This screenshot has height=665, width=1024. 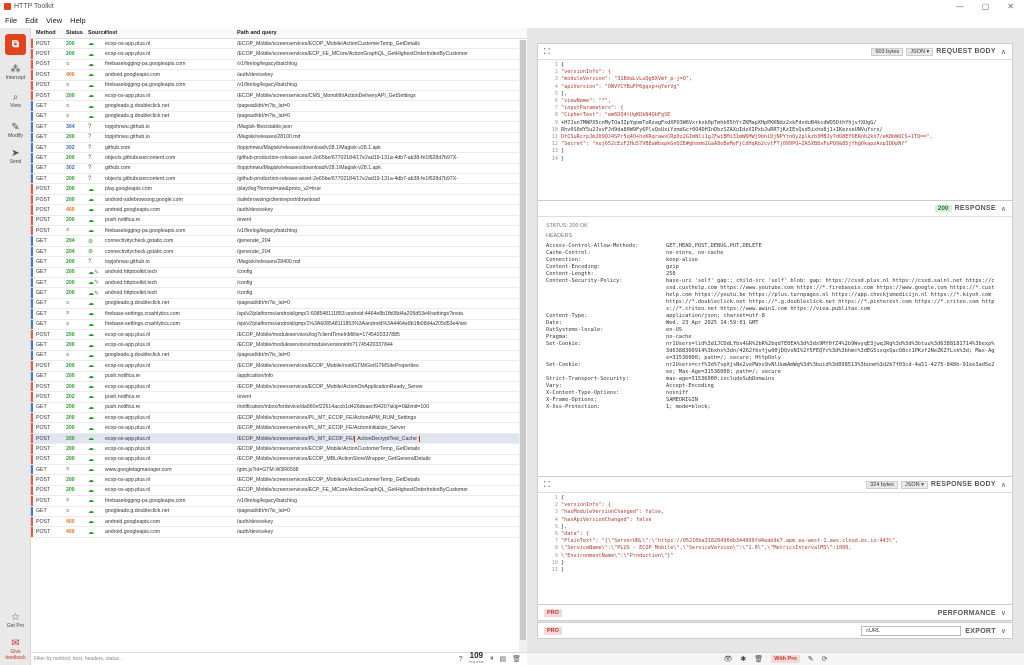 I want to click on export-format-select: cURL, so click(x=911, y=631).